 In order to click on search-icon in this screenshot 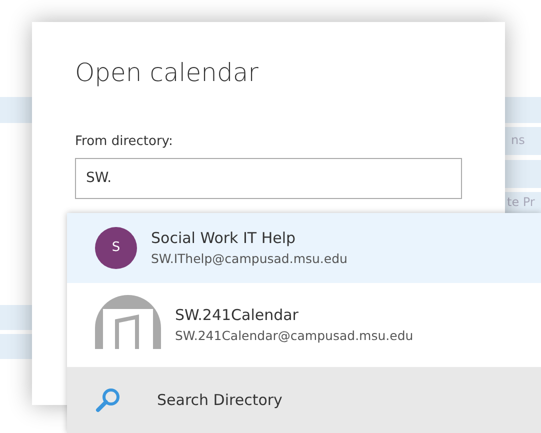, I will do `click(108, 400)`.